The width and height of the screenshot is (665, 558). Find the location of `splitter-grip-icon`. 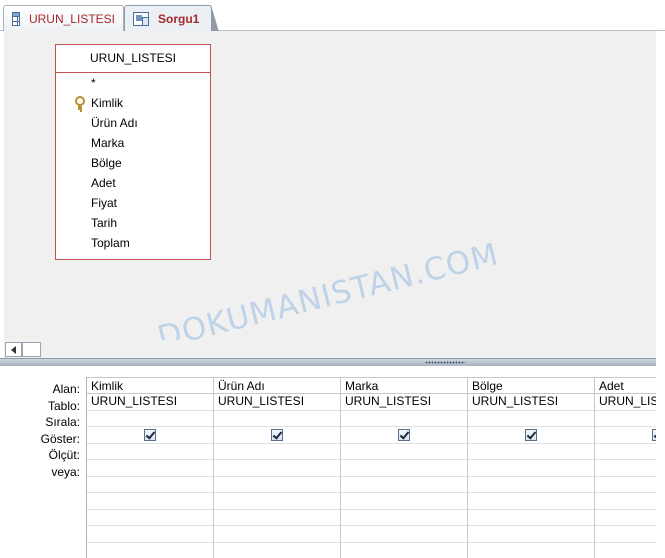

splitter-grip-icon is located at coordinates (445, 362).